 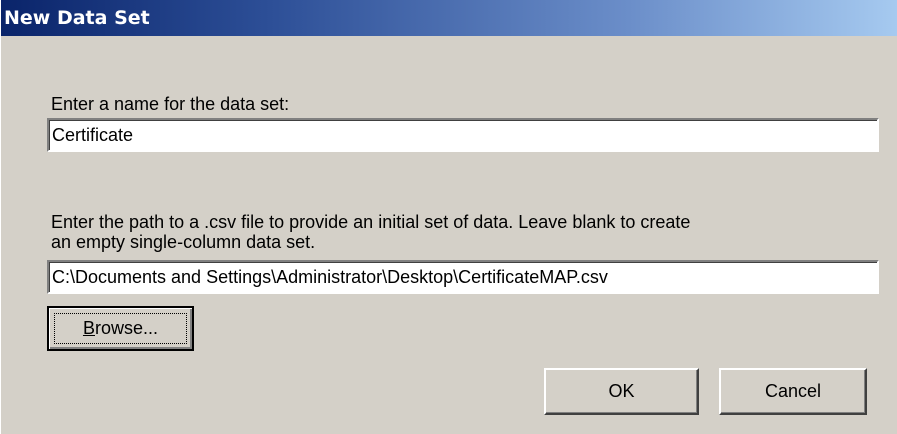 I want to click on ok-button: OK, so click(x=621, y=391).